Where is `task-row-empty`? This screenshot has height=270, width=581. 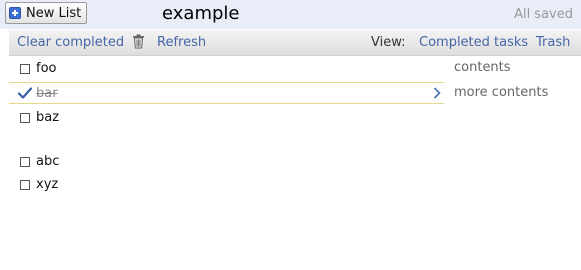
task-row-empty is located at coordinates (229, 140).